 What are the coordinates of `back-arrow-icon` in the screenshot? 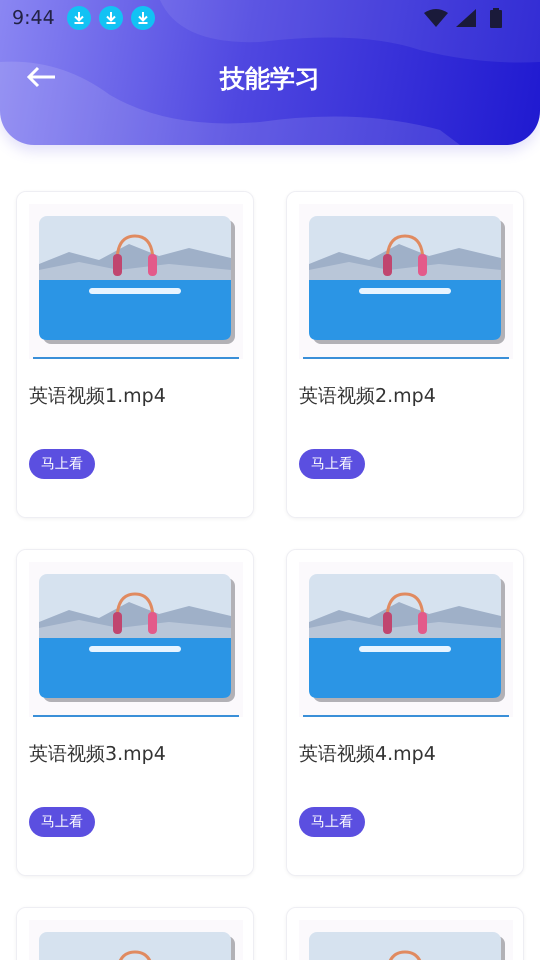 It's located at (41, 77).